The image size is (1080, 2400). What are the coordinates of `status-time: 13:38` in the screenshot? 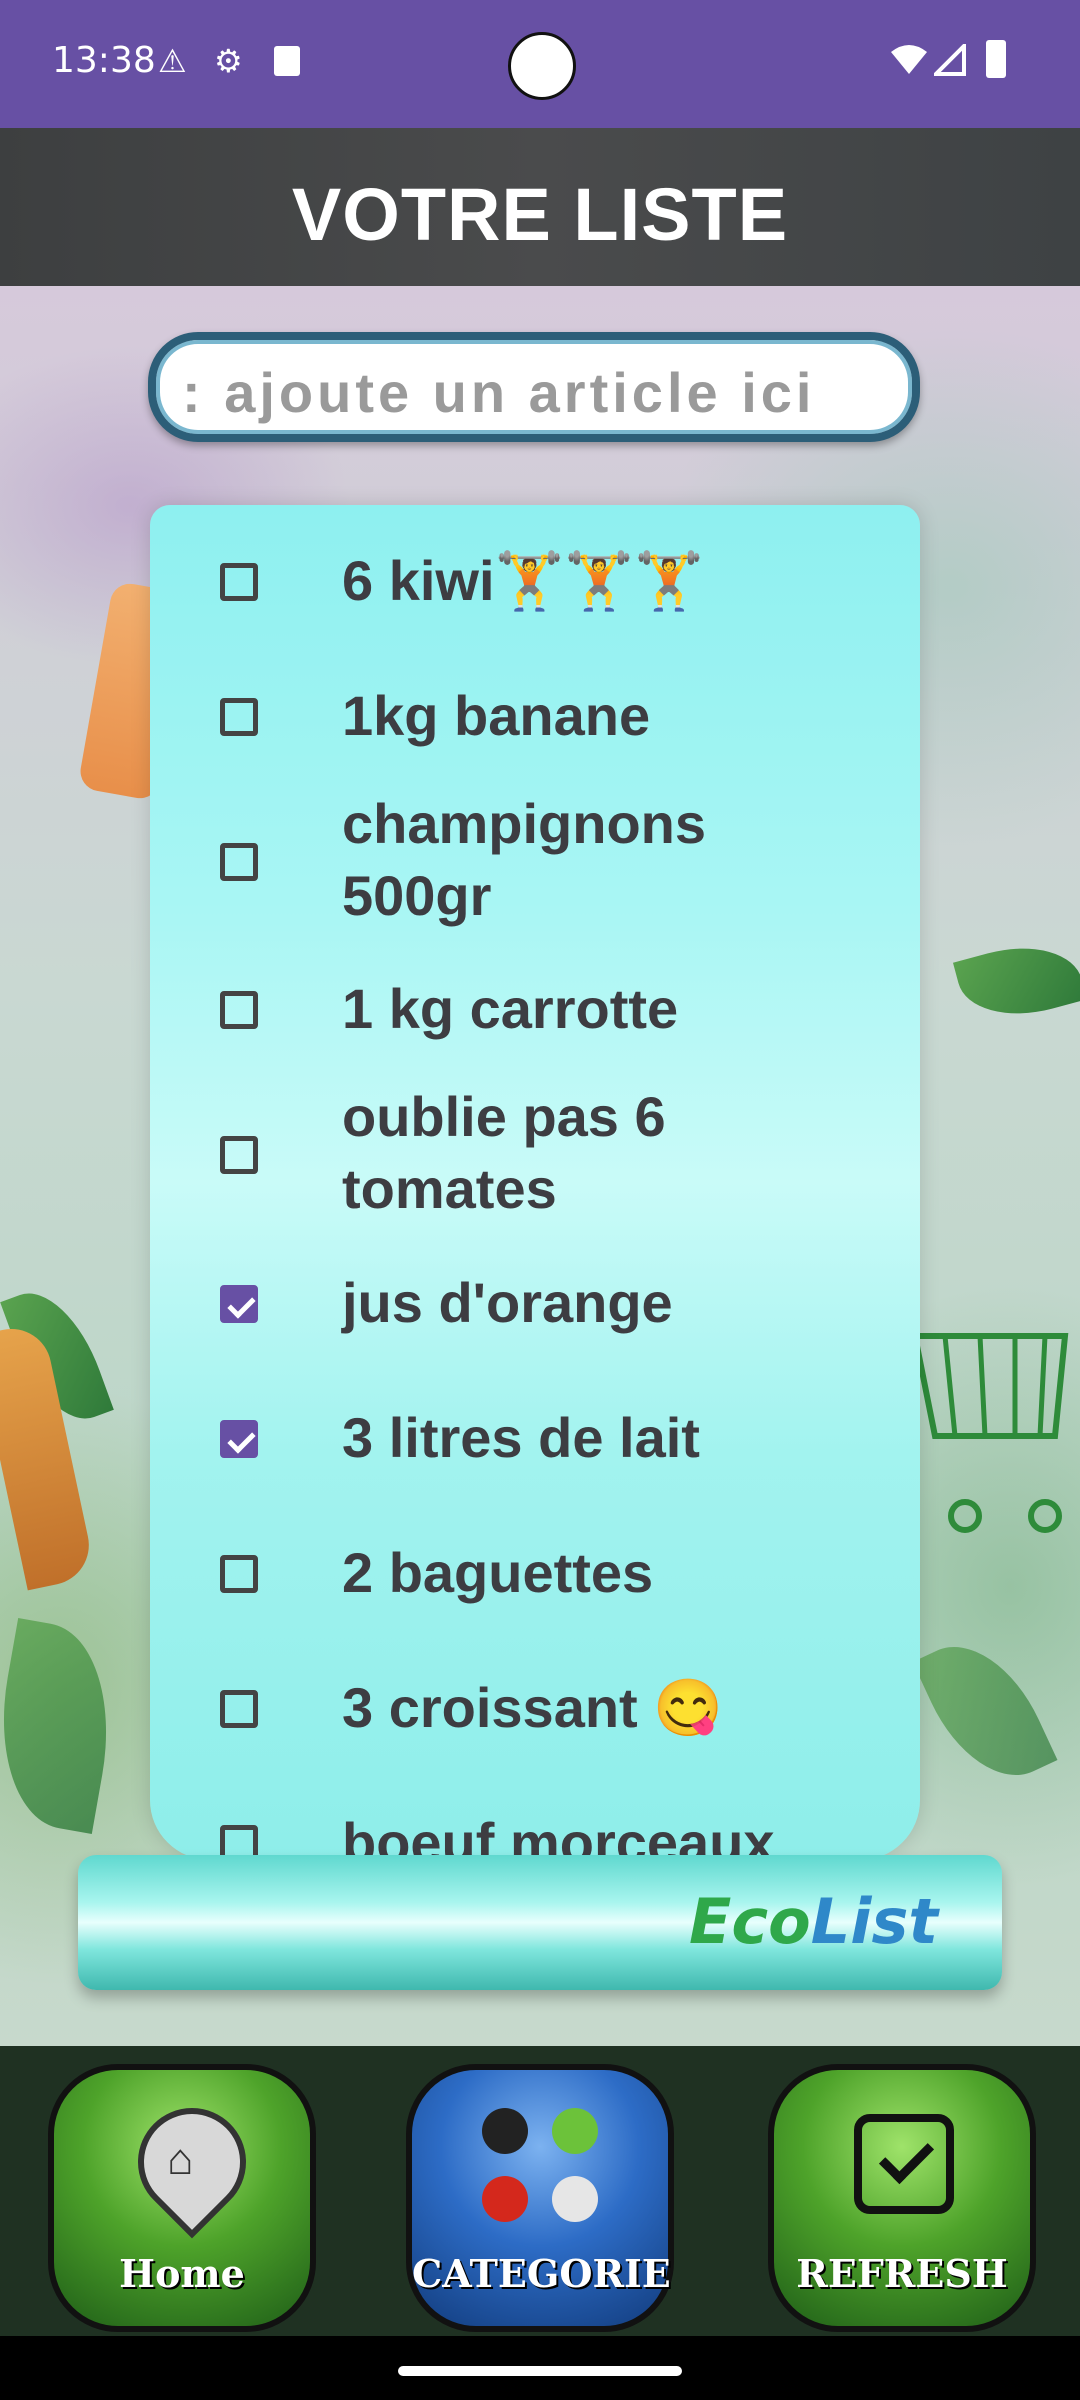 It's located at (104, 60).